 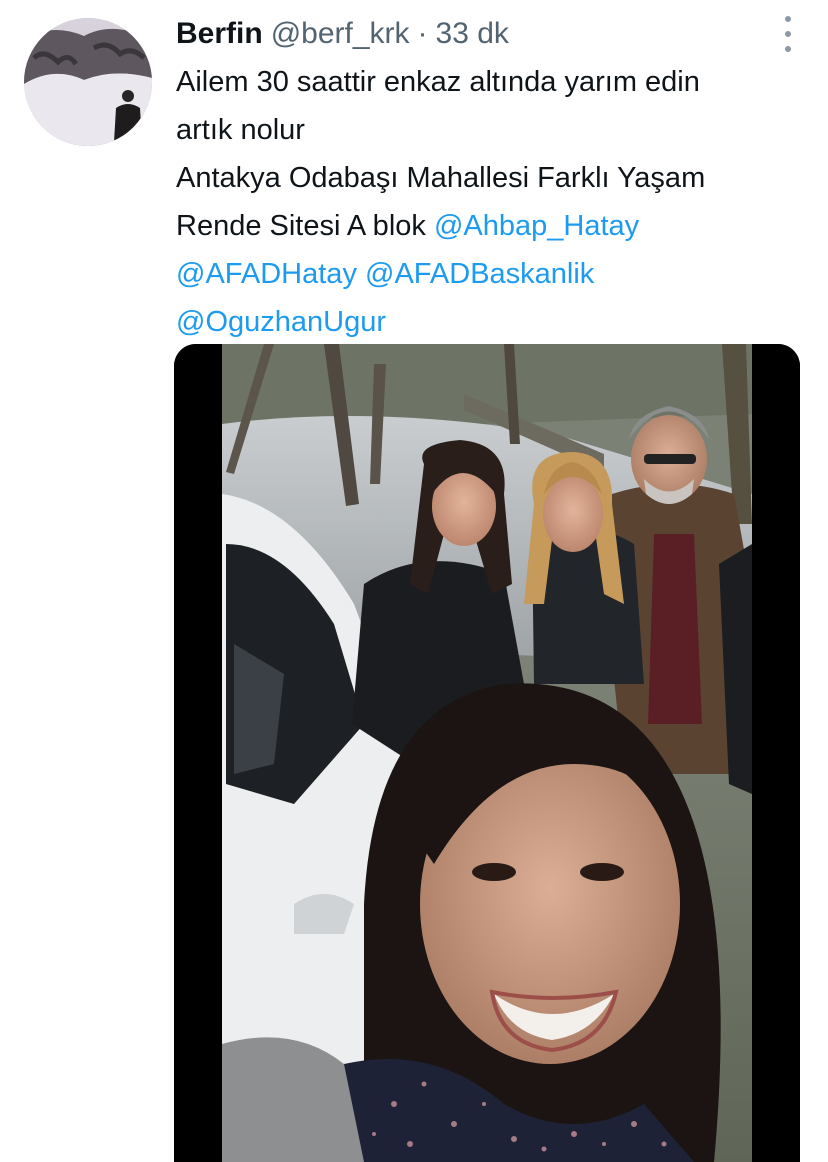 What do you see at coordinates (240, 130) in the screenshot?
I see `text-line: artık nolur` at bounding box center [240, 130].